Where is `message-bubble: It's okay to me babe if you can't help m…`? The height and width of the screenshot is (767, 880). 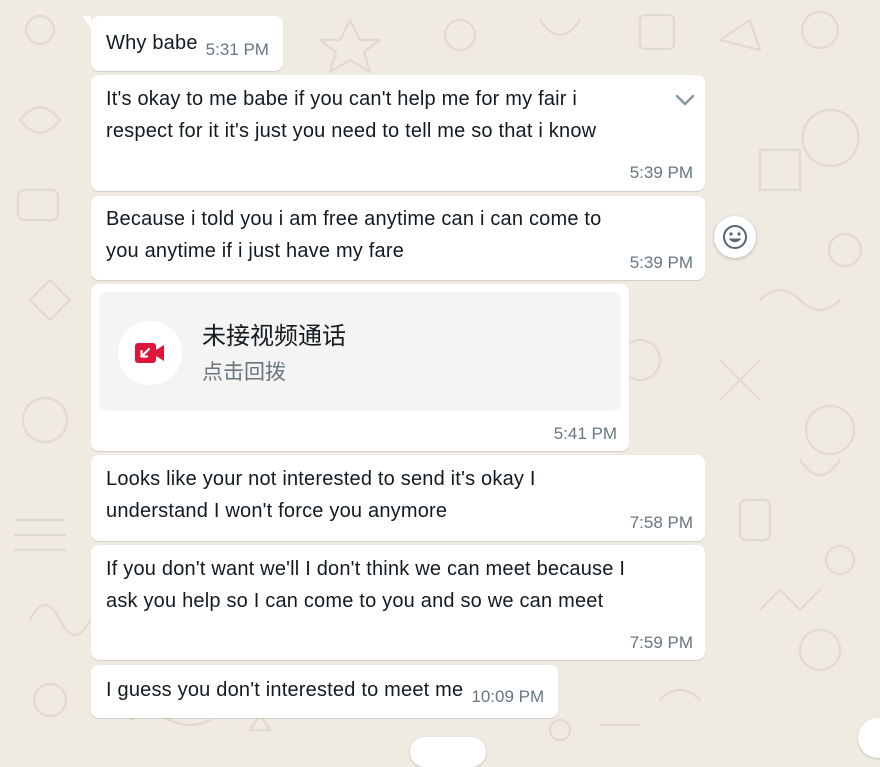
message-bubble: It's okay to me babe if you can't help m… is located at coordinates (398, 133).